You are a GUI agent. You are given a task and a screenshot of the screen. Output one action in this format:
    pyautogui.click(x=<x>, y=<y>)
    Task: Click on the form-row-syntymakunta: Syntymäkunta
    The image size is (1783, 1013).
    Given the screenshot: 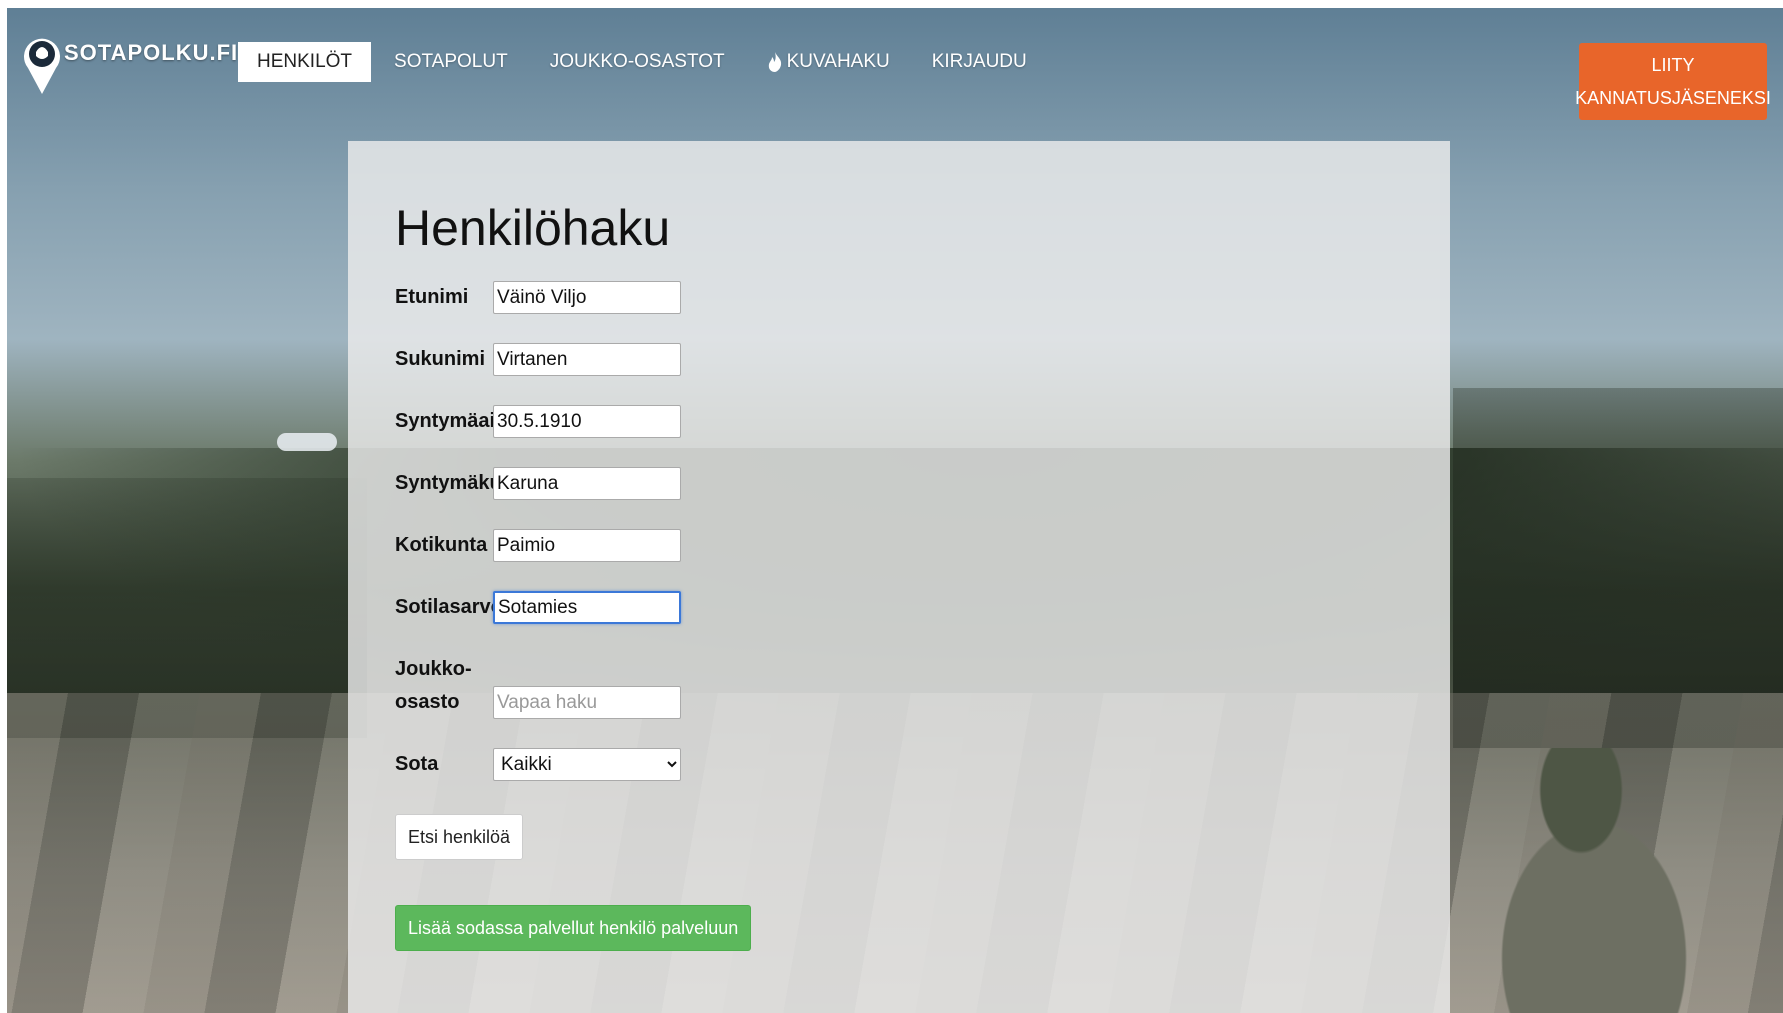 What is the action you would take?
    pyautogui.click(x=538, y=483)
    